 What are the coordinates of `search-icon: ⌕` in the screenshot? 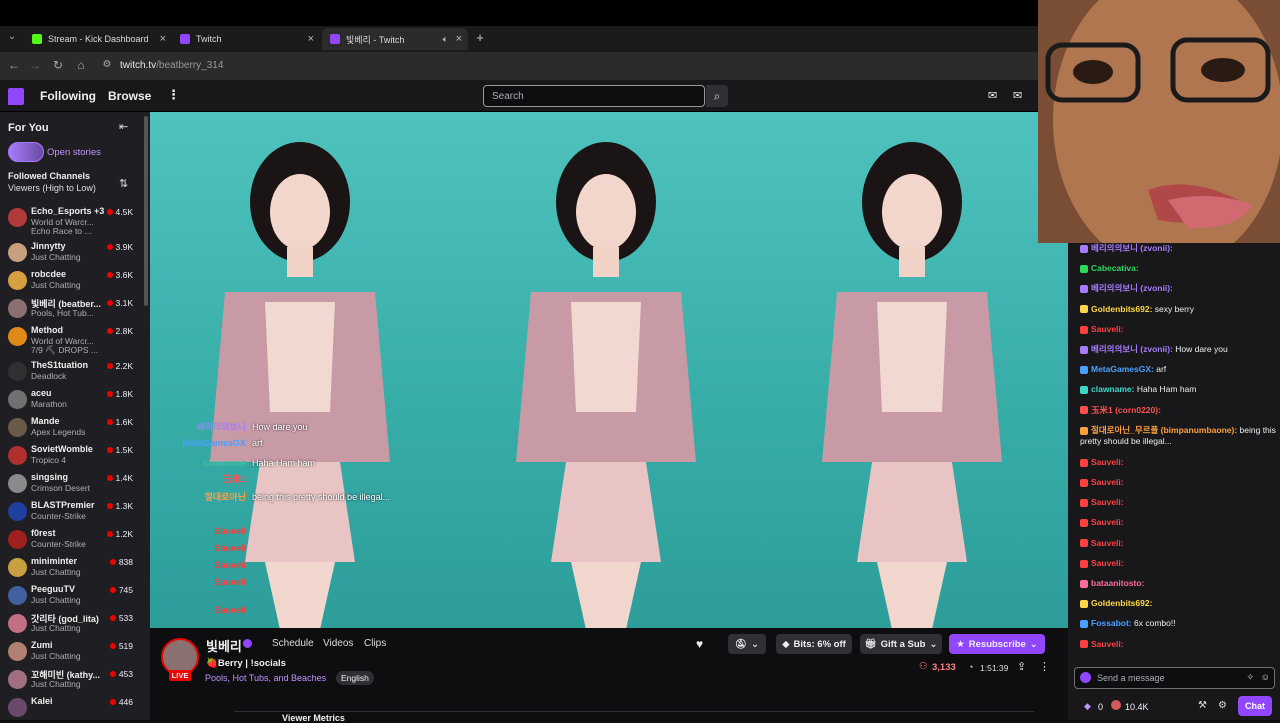 It's located at (717, 96).